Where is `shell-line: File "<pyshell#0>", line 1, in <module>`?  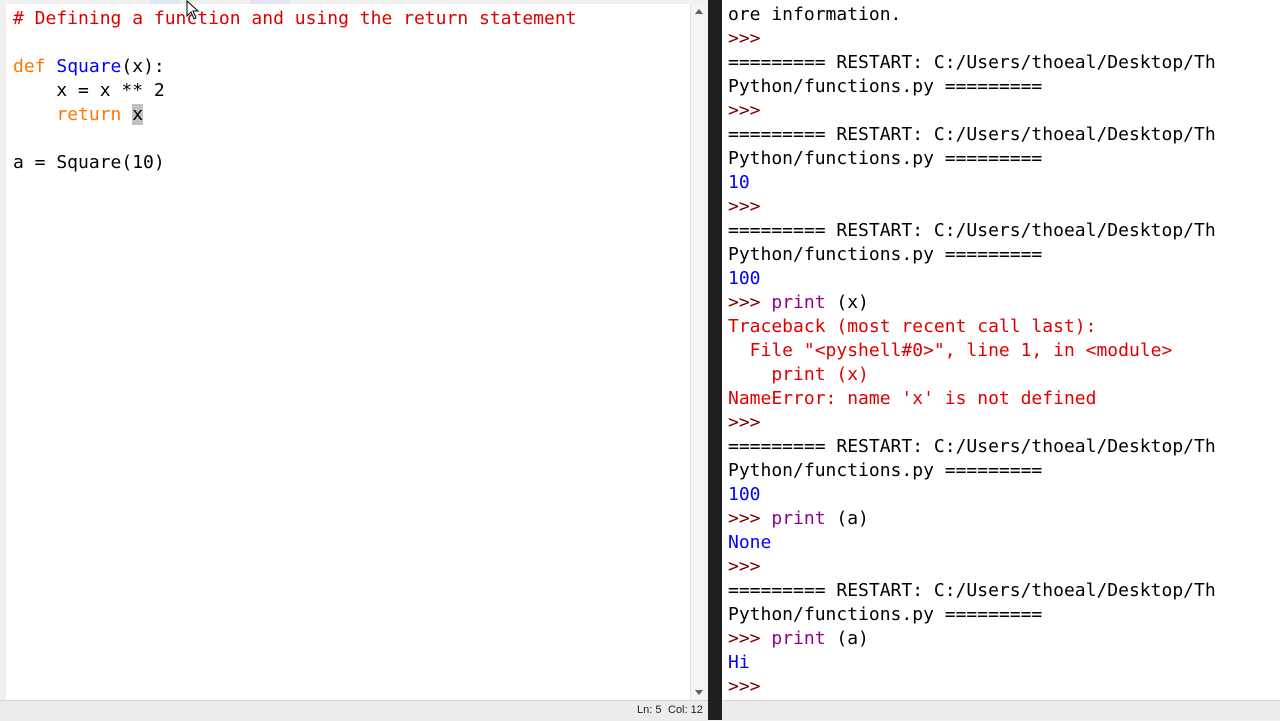
shell-line: File "<pyshell#0>", line 1, in <module> is located at coordinates (972, 351).